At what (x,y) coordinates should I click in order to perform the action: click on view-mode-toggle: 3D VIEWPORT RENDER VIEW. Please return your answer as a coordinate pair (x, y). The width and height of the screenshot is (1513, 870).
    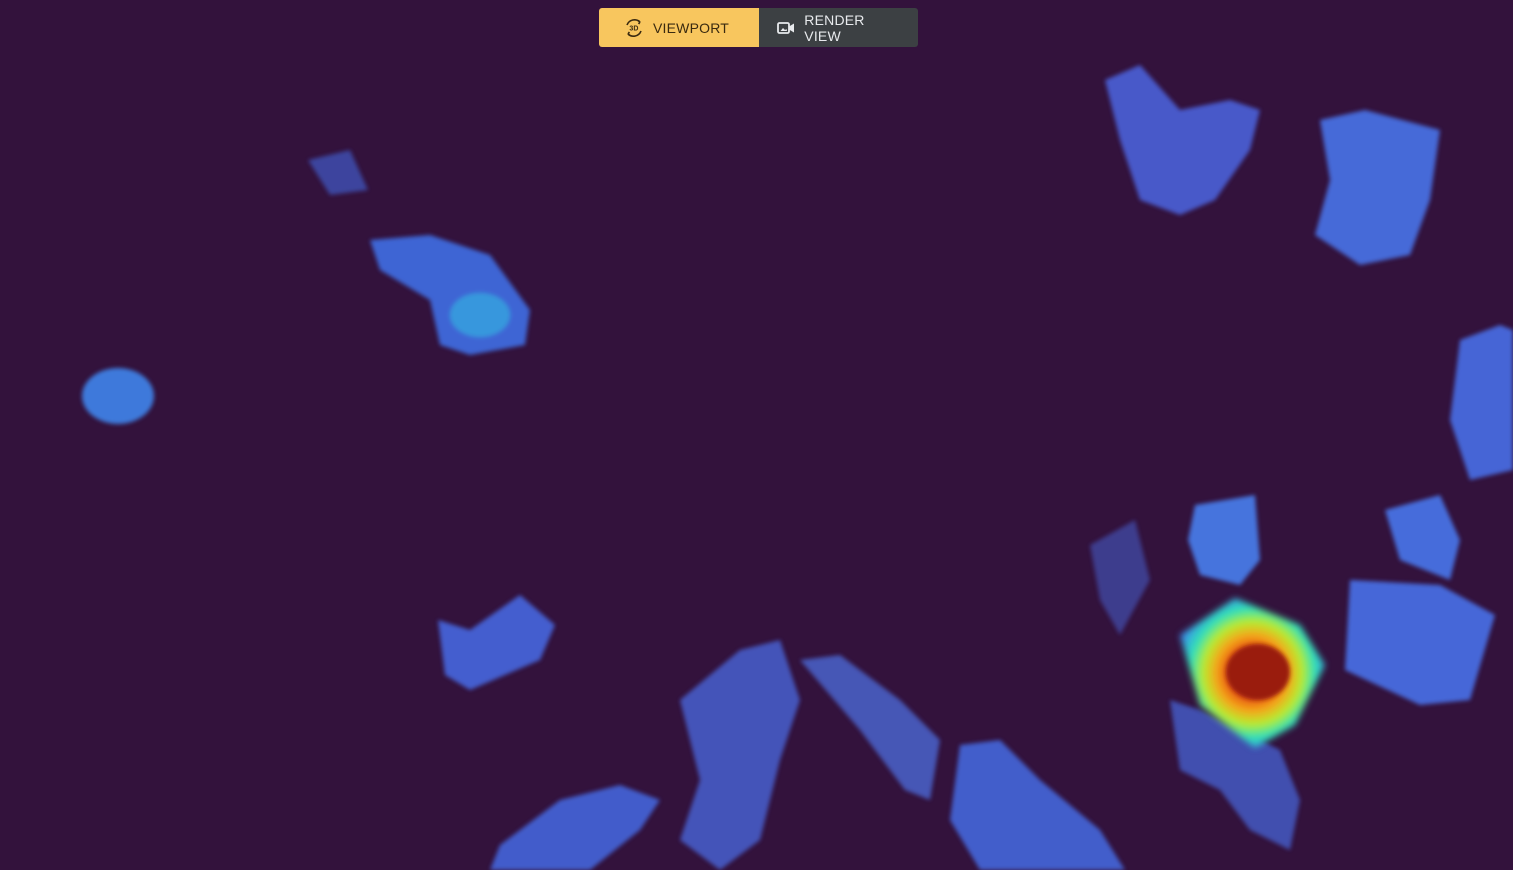
    Looking at the image, I should click on (758, 27).